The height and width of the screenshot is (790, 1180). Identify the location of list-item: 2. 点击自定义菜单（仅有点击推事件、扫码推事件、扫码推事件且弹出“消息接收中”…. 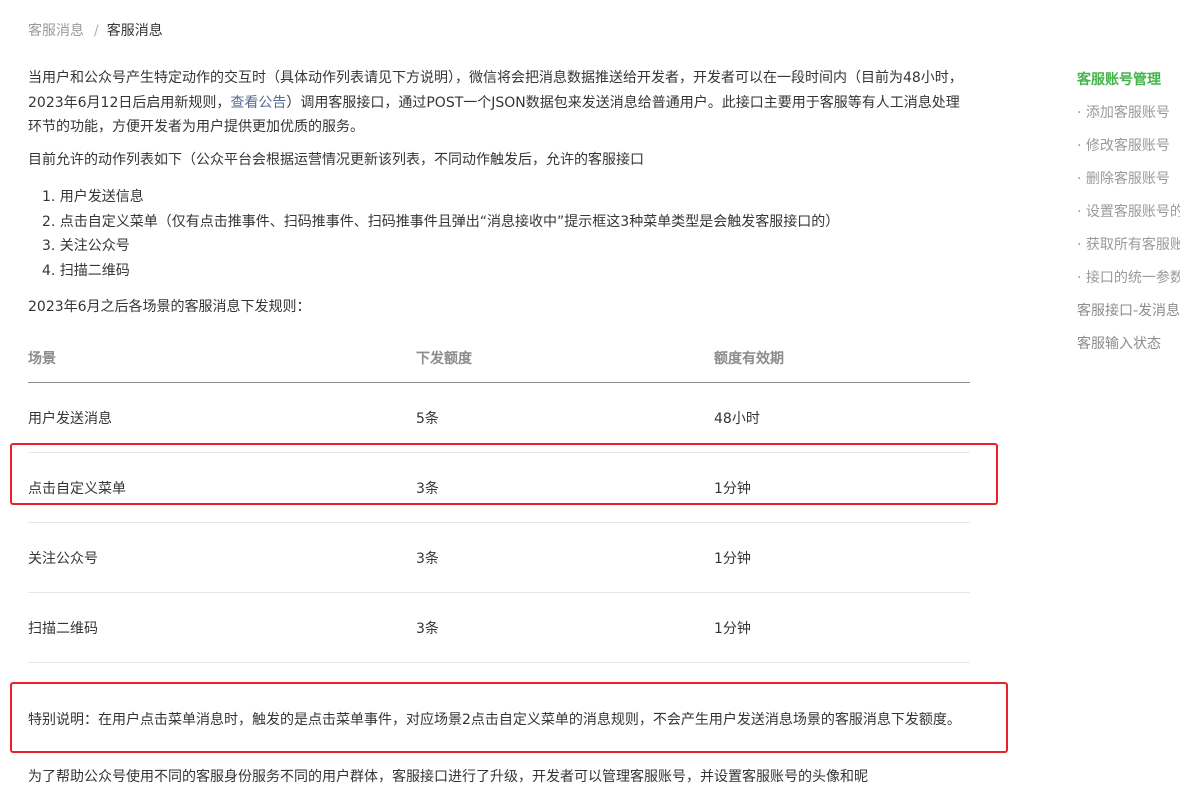
(441, 221).